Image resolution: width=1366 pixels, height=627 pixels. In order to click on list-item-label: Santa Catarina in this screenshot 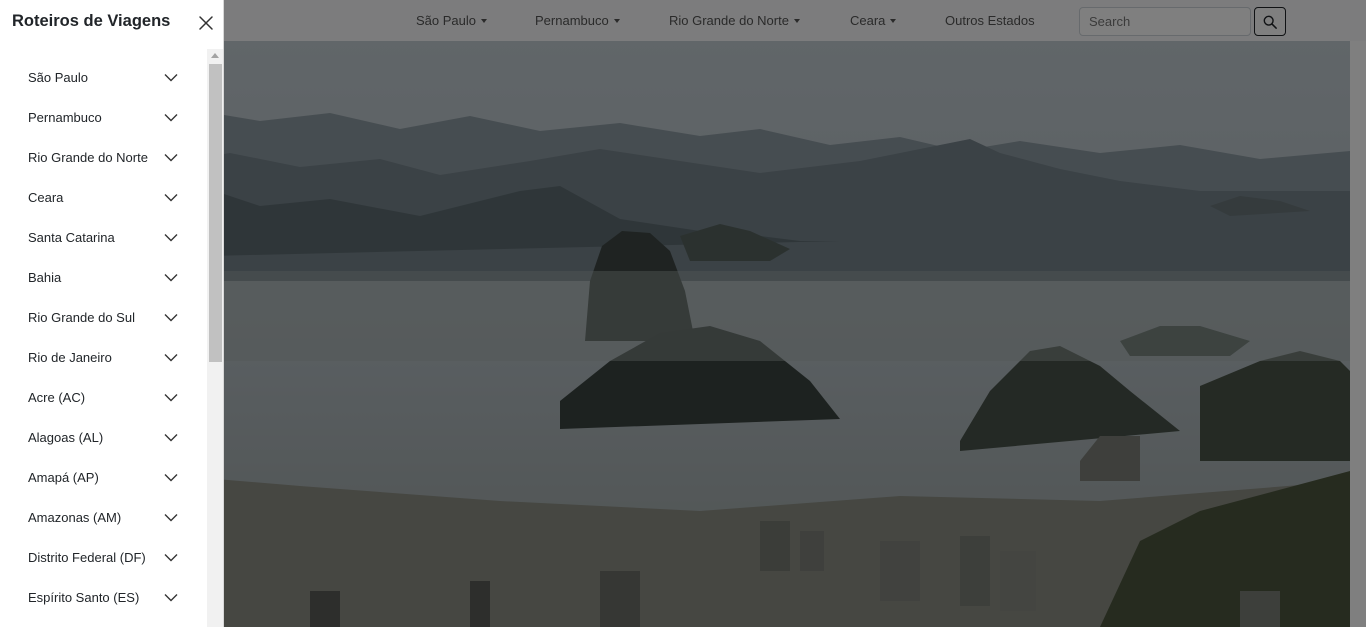, I will do `click(71, 237)`.